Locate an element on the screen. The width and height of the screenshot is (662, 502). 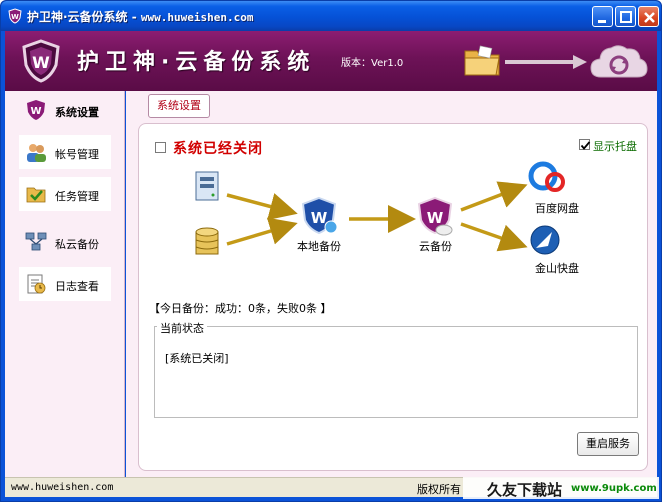
current-status-box is located at coordinates (396, 372).